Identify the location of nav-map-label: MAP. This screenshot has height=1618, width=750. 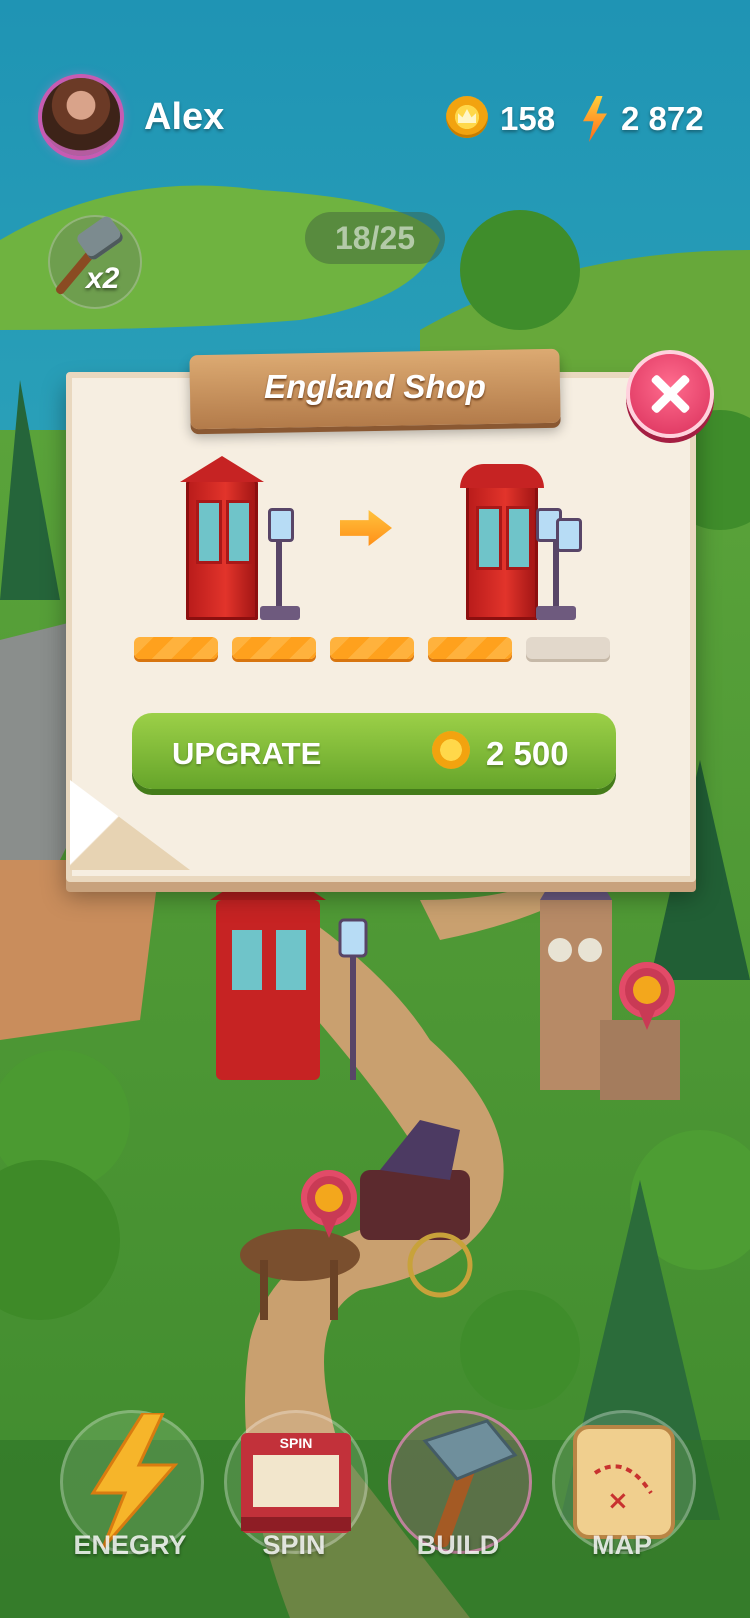
(622, 1545).